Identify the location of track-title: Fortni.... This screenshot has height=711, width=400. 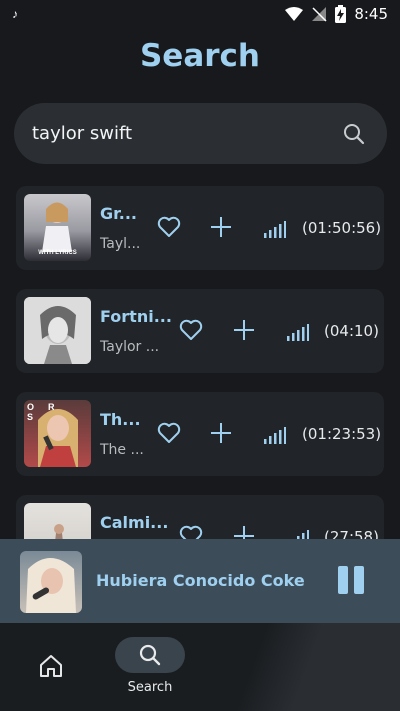
(136, 316).